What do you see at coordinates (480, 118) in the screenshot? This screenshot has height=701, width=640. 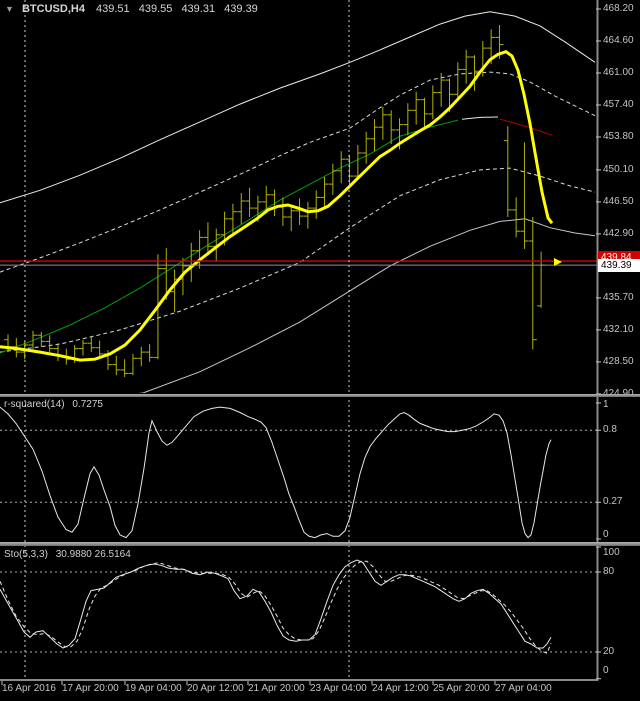 I see `ma-white-segment` at bounding box center [480, 118].